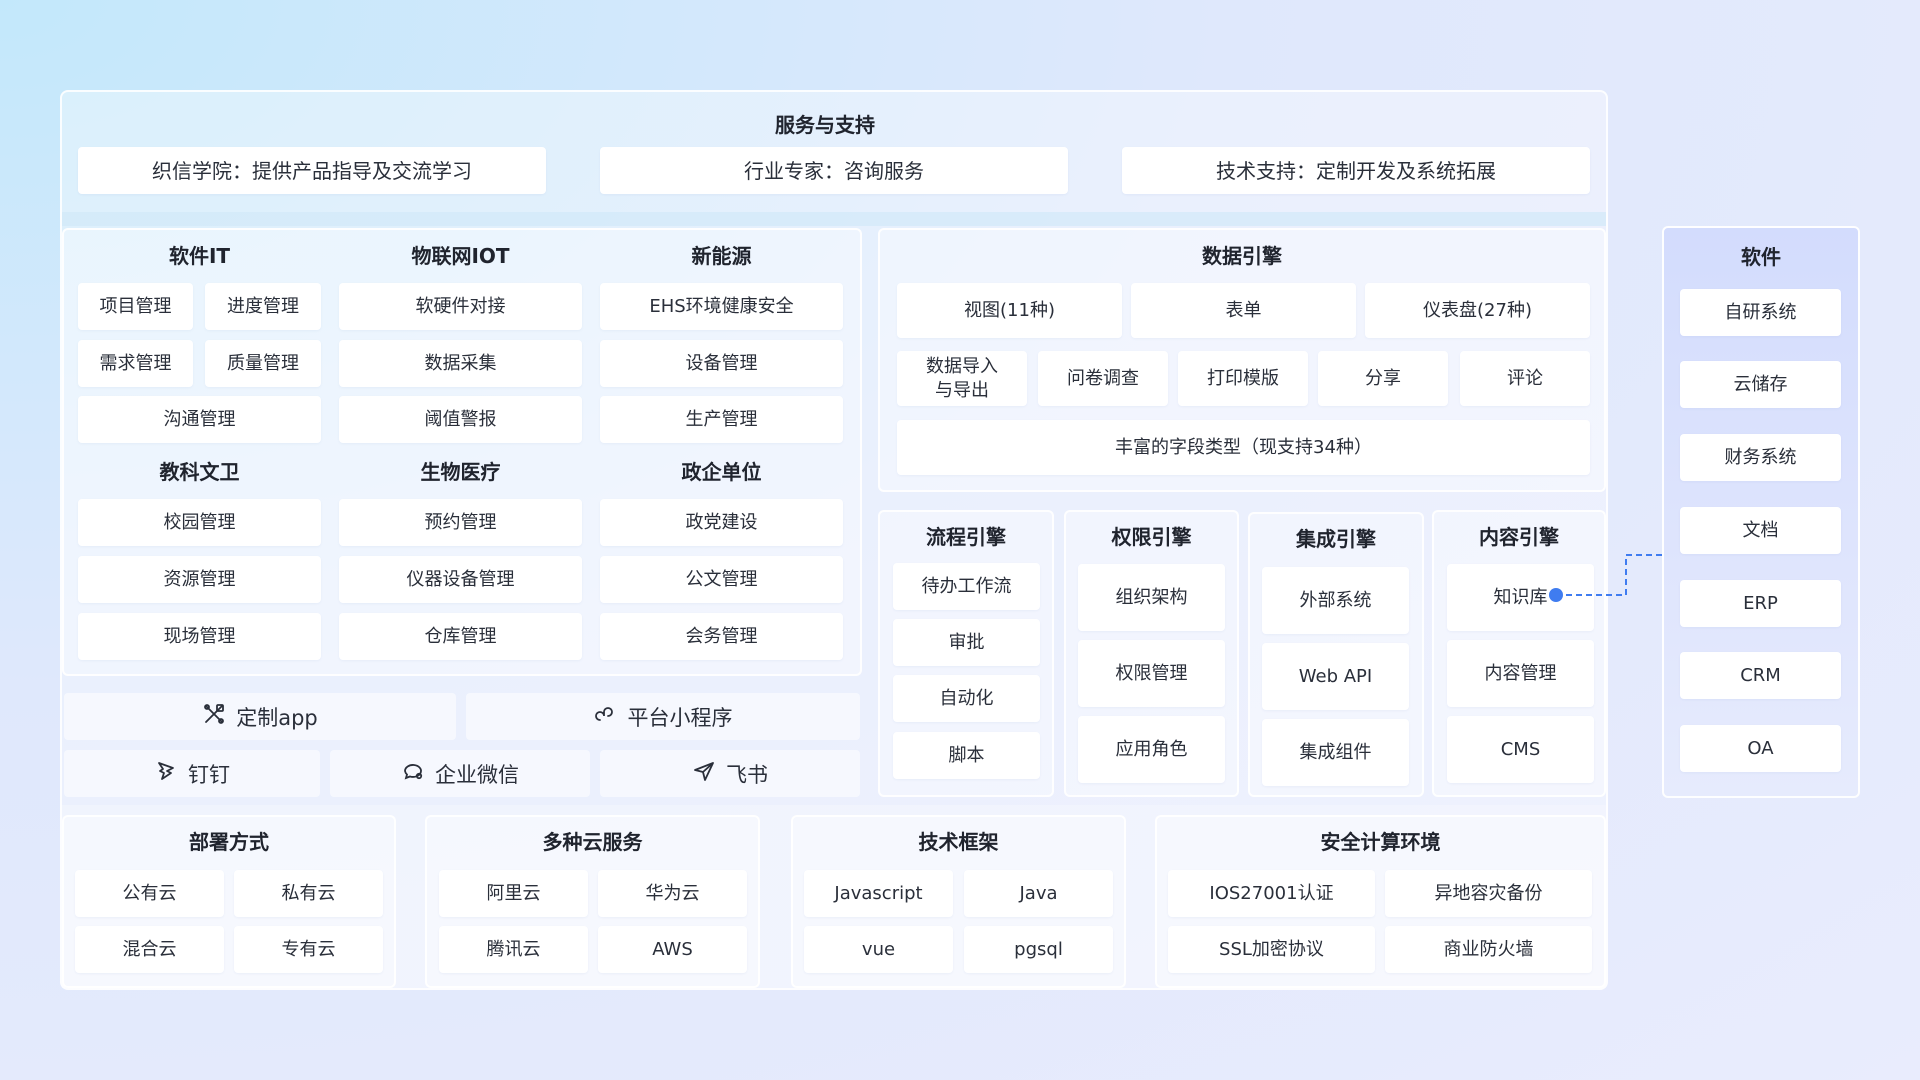 Image resolution: width=1920 pixels, height=1080 pixels. Describe the element at coordinates (312, 170) in the screenshot. I see `service-item-academy: 织信学院：提供产品指导及交流学习` at that location.